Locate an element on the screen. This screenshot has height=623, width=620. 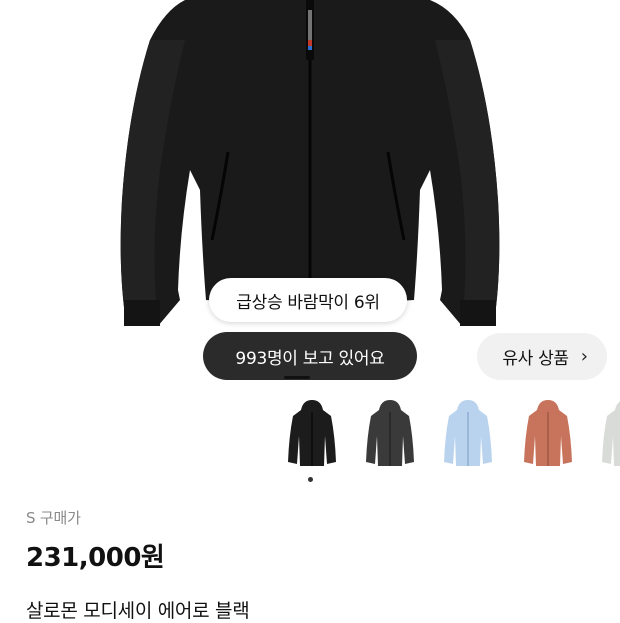
selected-variant-indicator is located at coordinates (310, 479).